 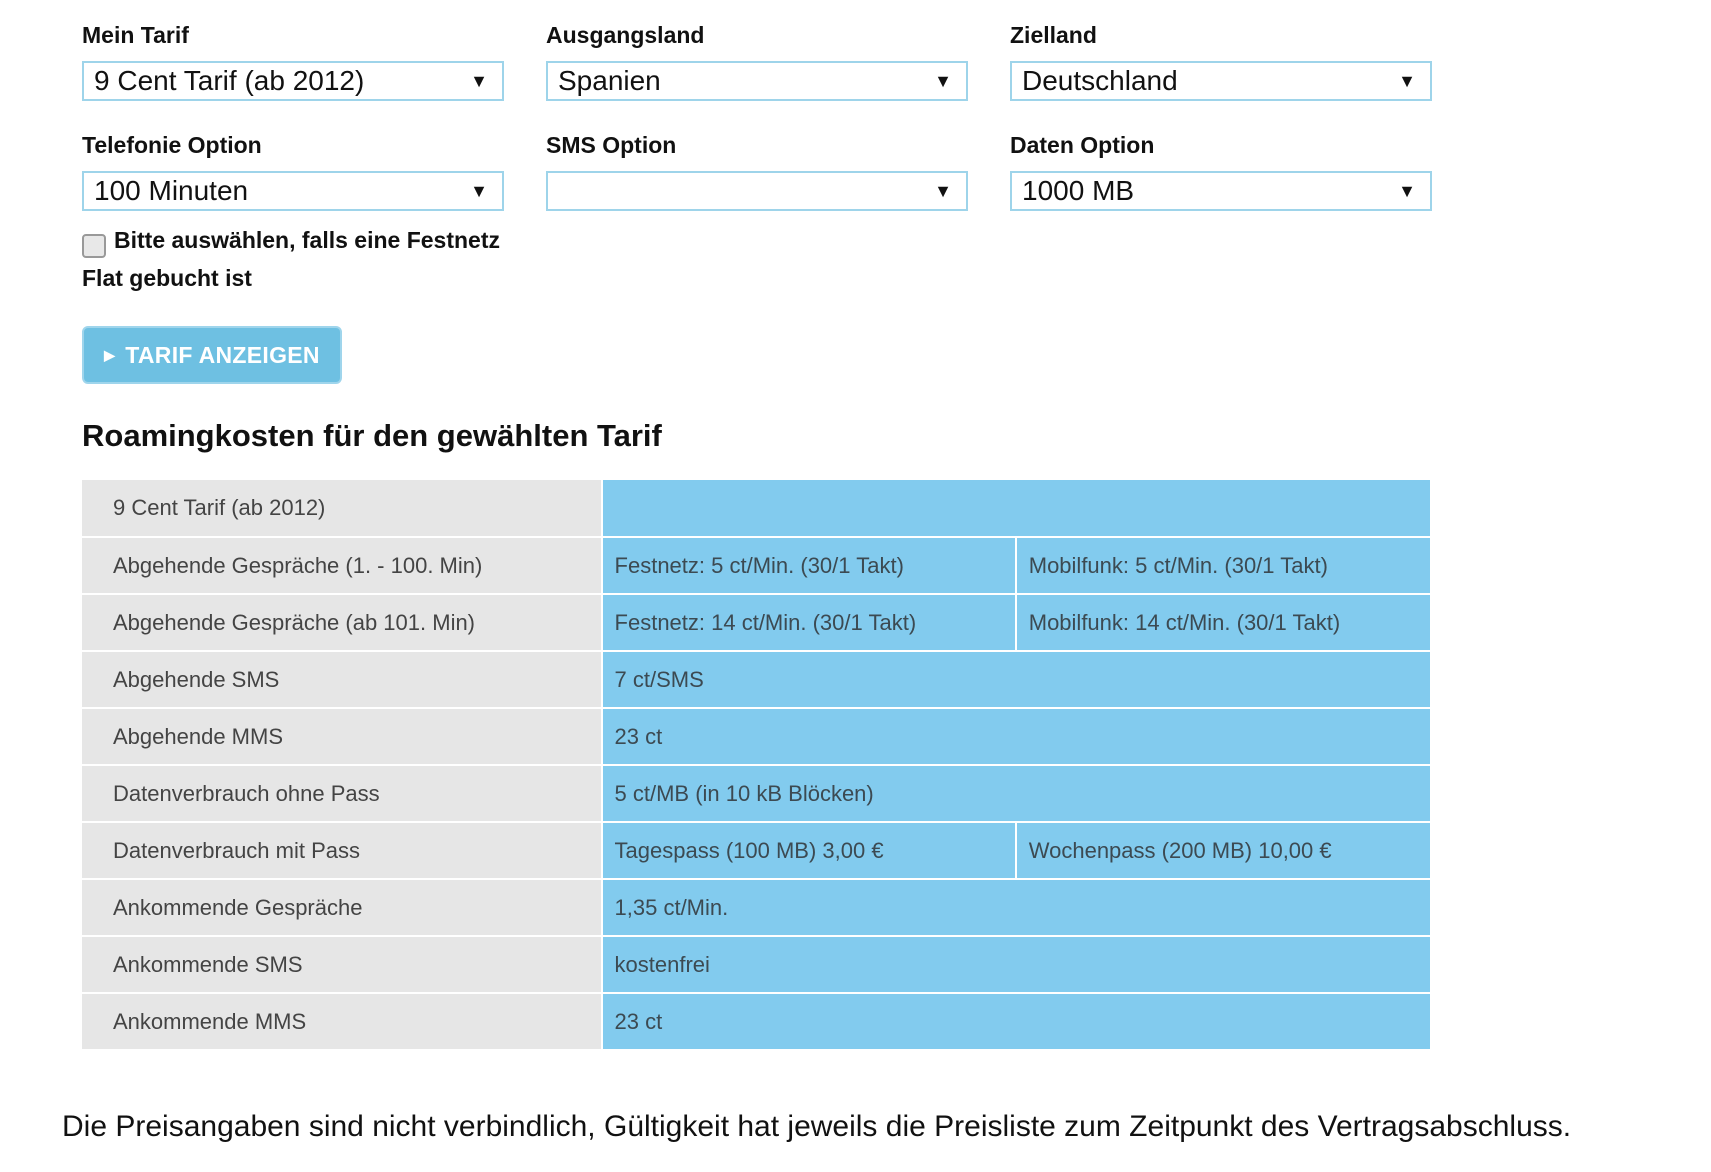 I want to click on section-heading: Roamingkosten für den gewählten Tarif, so click(x=372, y=435).